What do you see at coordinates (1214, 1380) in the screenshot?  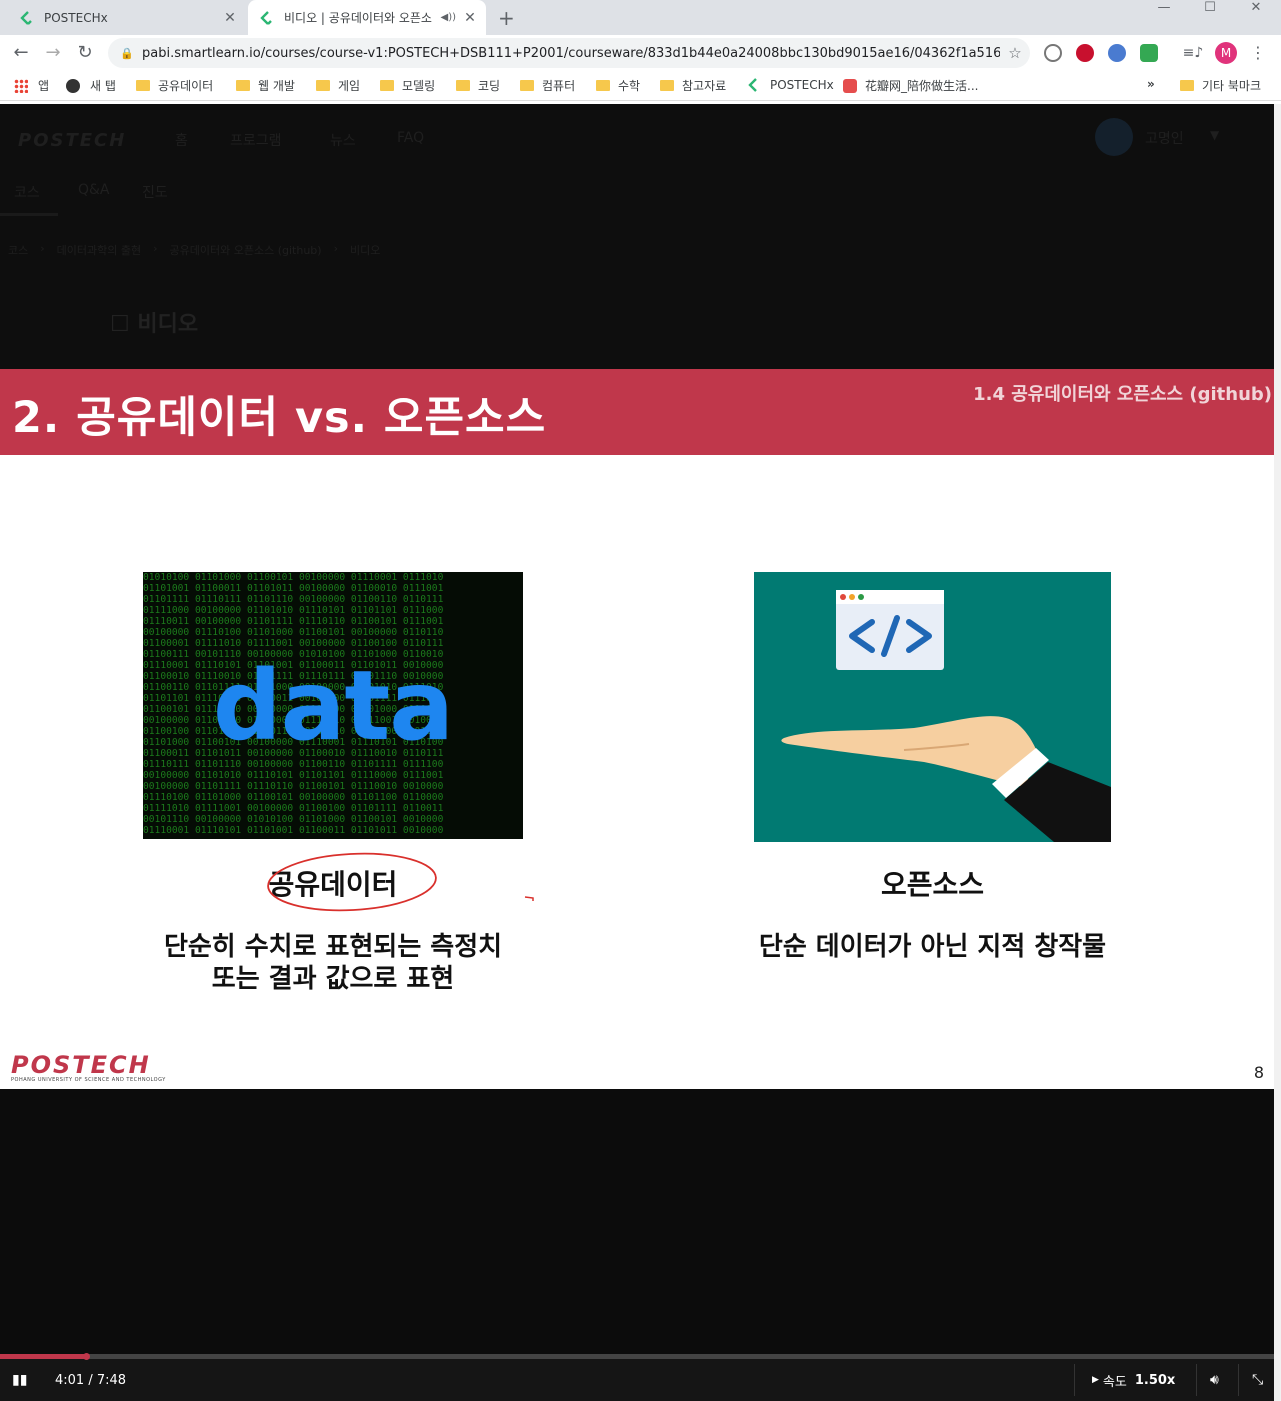 I see `volume-icon: 🔊︎` at bounding box center [1214, 1380].